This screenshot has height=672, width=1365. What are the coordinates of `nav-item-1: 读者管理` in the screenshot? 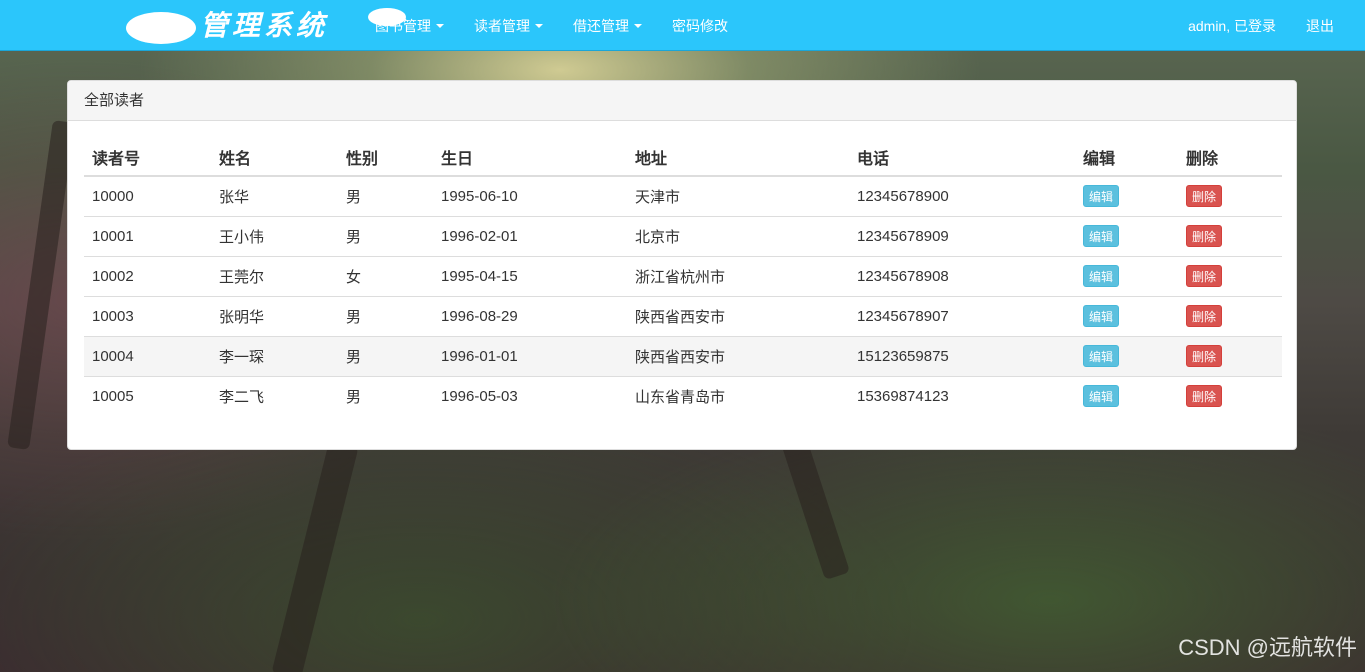 It's located at (508, 25).